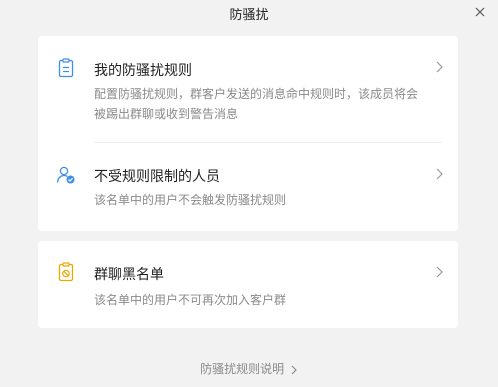  I want to click on help-link-label: 防骚扰规则说明, so click(242, 369).